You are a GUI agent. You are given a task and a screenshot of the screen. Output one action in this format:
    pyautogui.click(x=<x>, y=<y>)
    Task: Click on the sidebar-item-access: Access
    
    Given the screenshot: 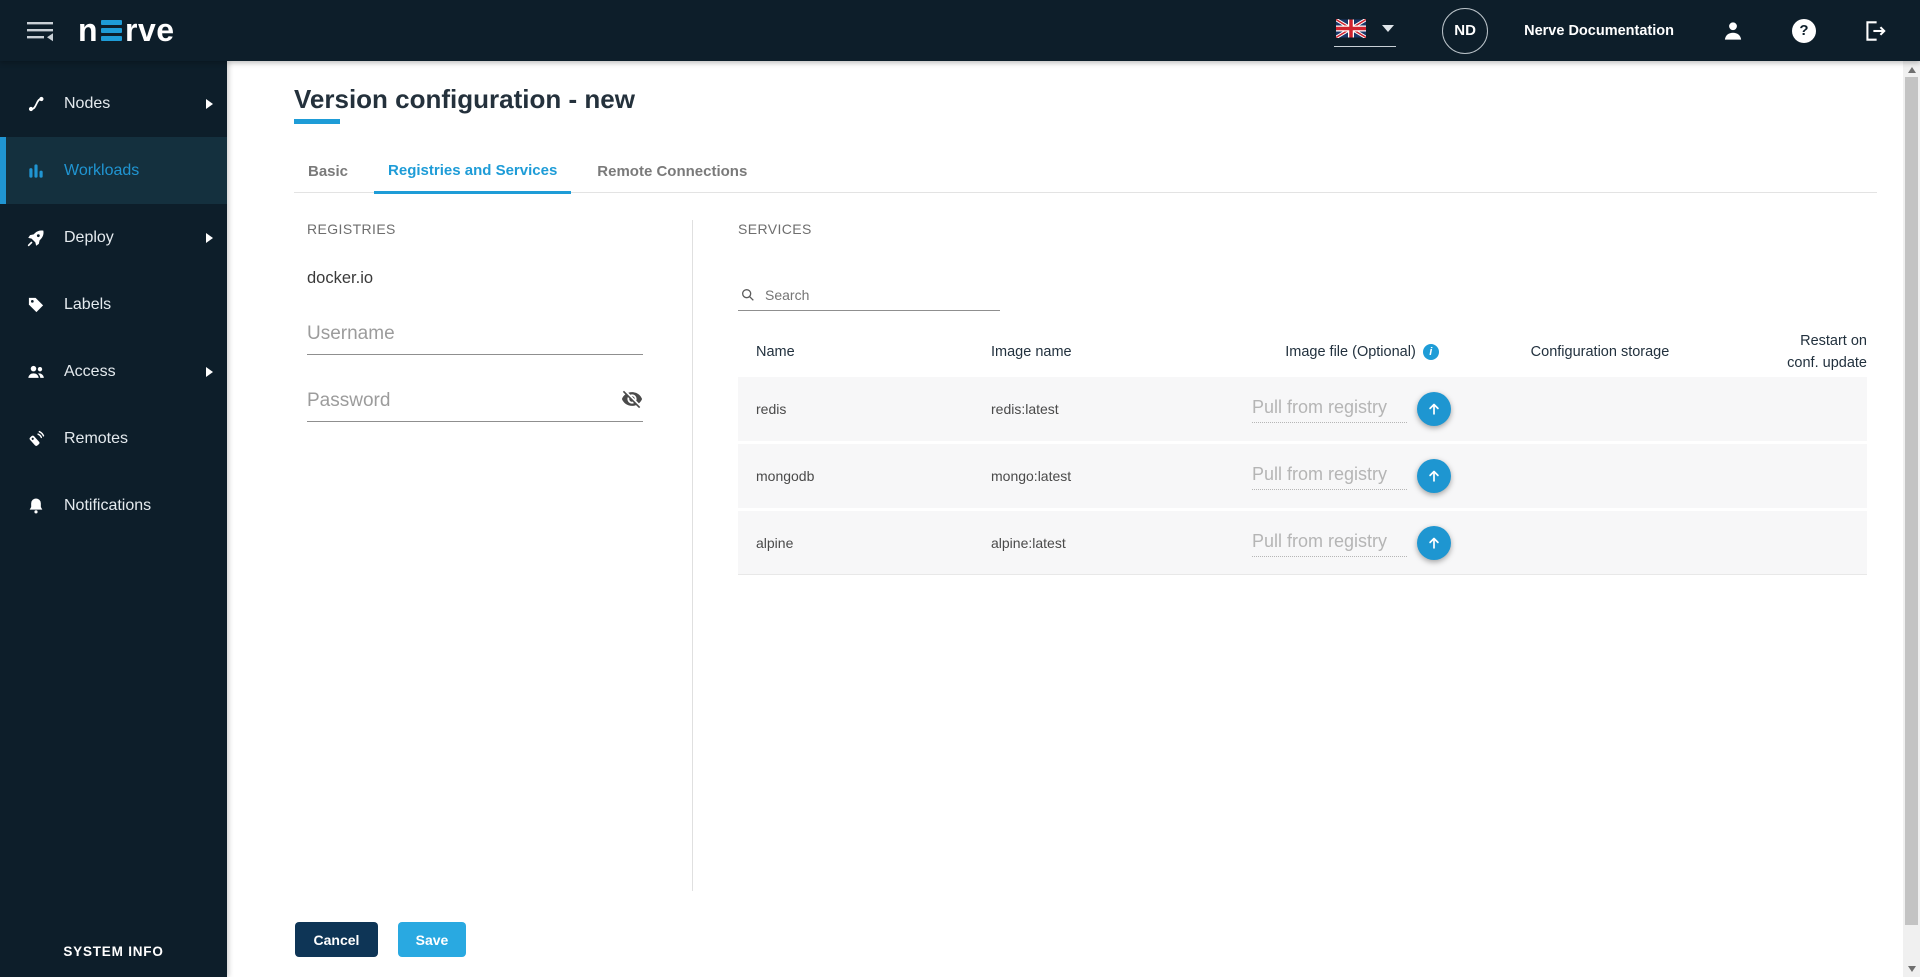 What is the action you would take?
    pyautogui.click(x=113, y=371)
    